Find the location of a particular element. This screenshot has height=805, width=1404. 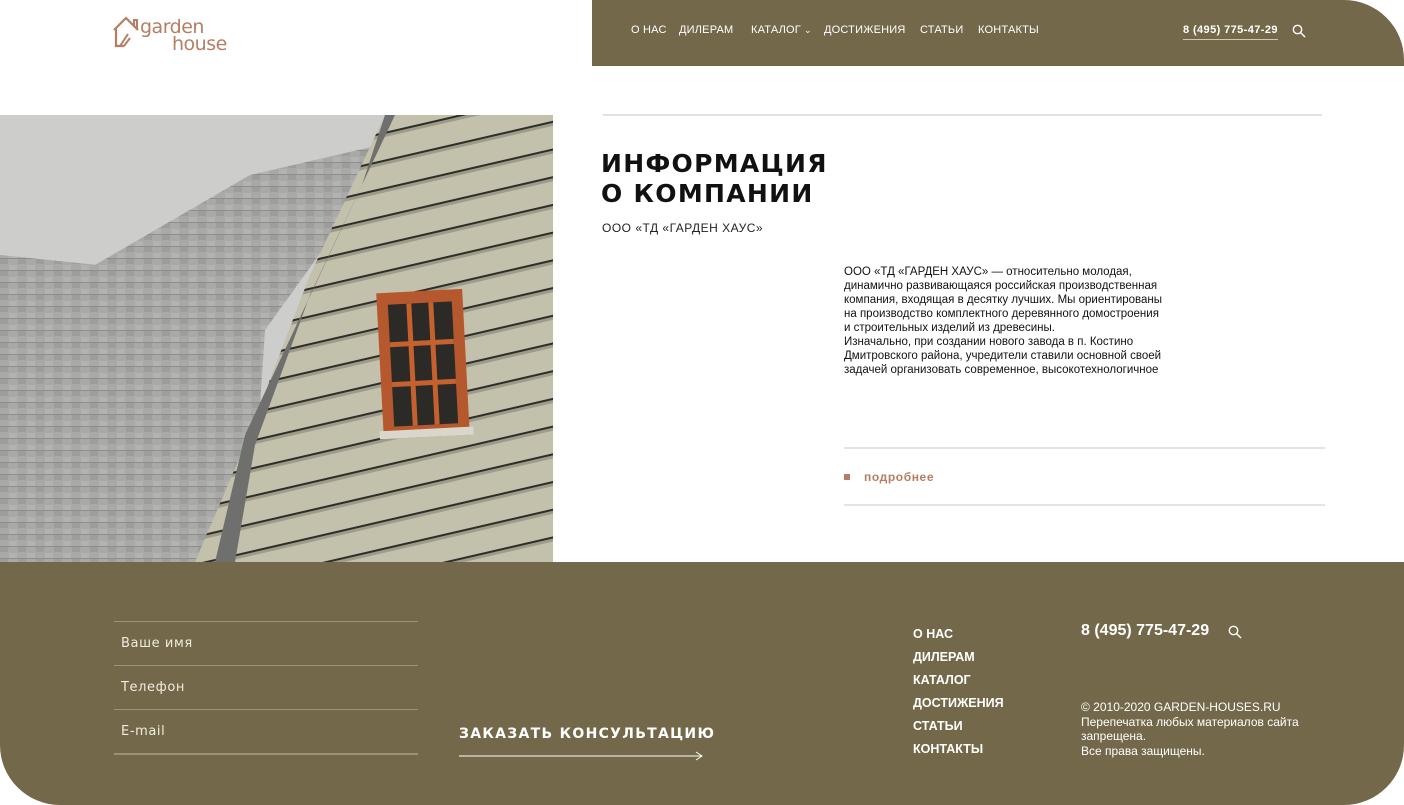

footer-nav-achievements: ДОСТИЖЕНИЯ is located at coordinates (958, 703).